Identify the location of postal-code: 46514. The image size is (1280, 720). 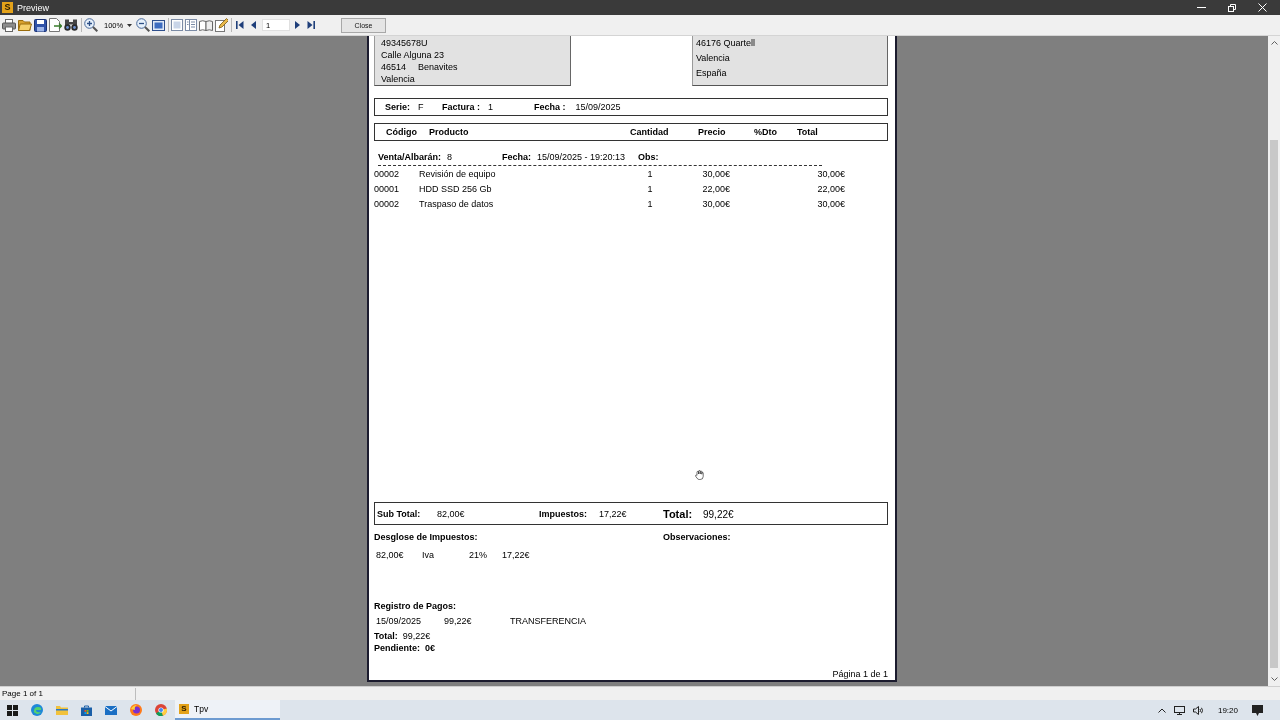
(394, 67).